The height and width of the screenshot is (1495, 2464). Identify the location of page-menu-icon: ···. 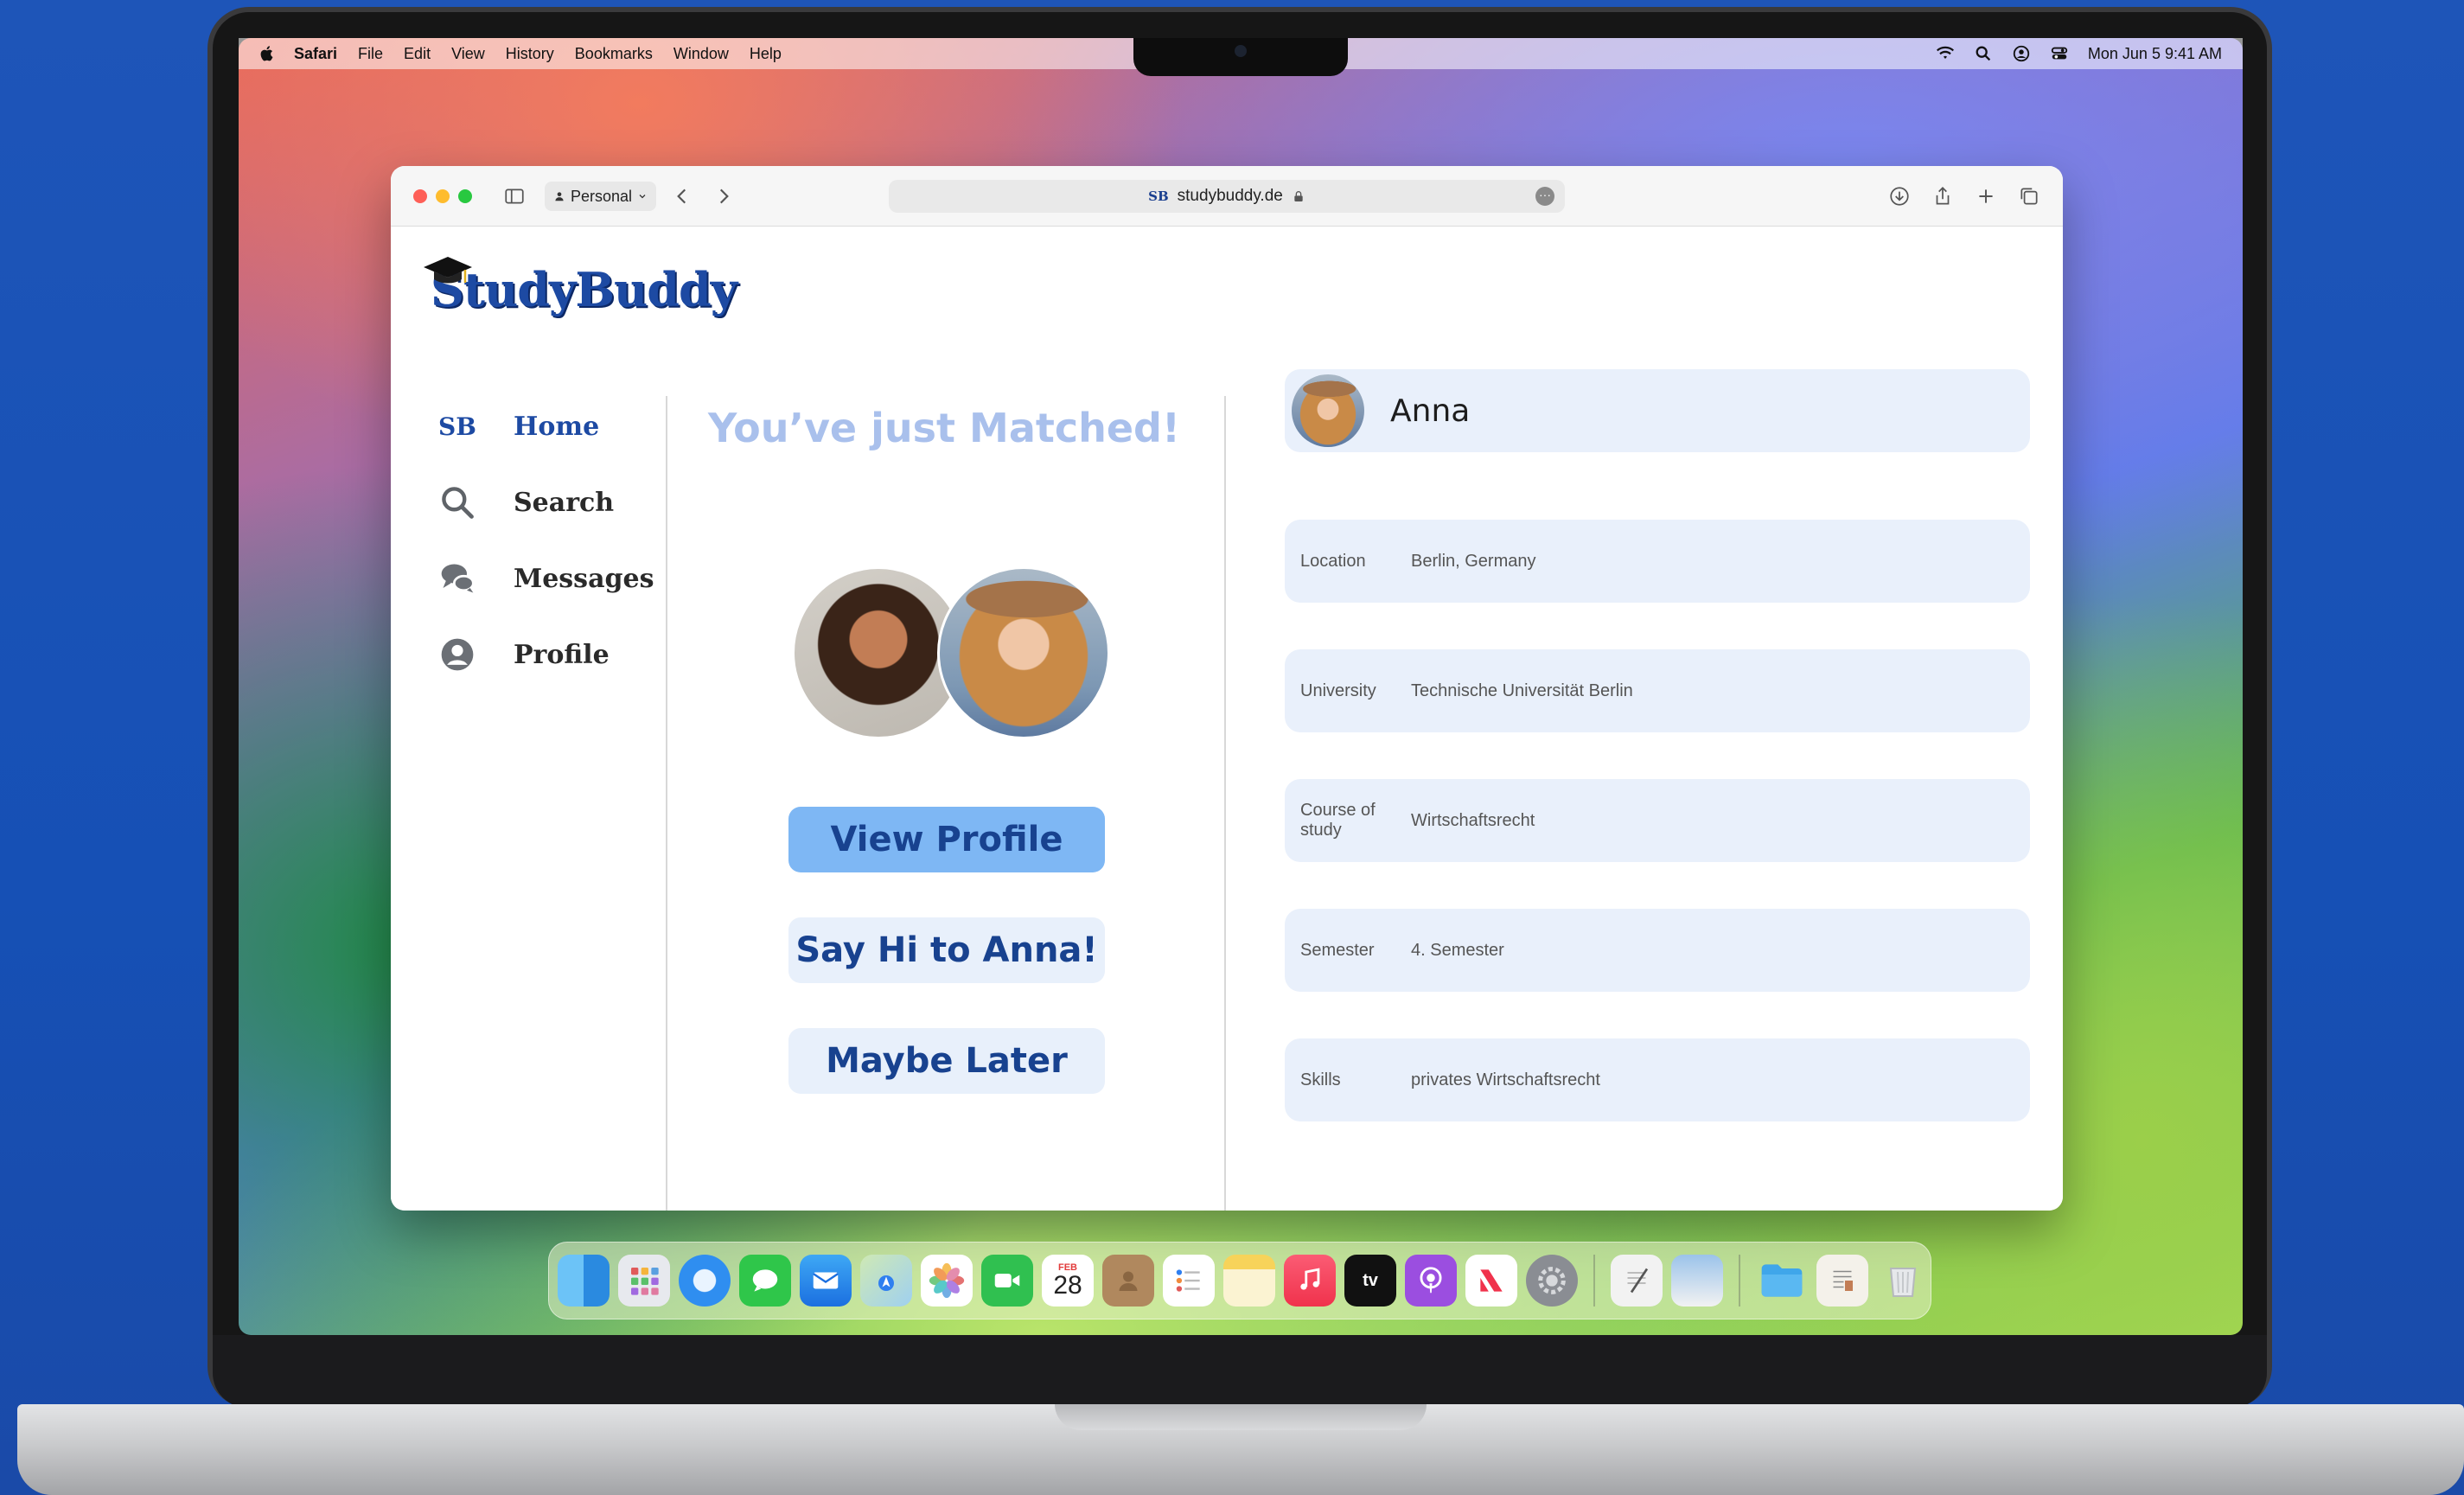
(1544, 196).